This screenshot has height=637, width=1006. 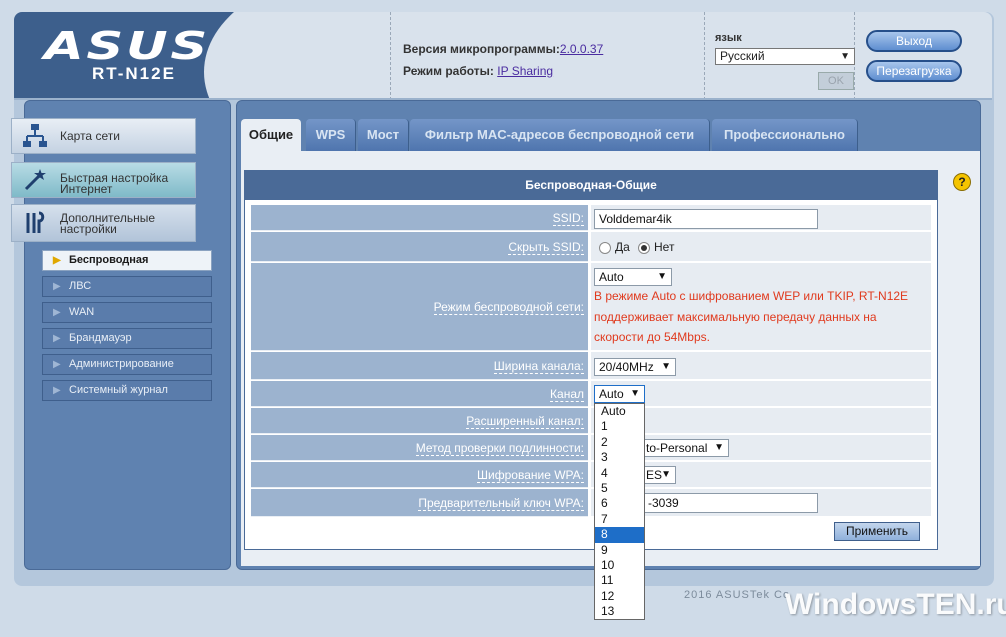 What do you see at coordinates (419, 421) in the screenshot?
I see `extension-channel-label: Расширенный канал:` at bounding box center [419, 421].